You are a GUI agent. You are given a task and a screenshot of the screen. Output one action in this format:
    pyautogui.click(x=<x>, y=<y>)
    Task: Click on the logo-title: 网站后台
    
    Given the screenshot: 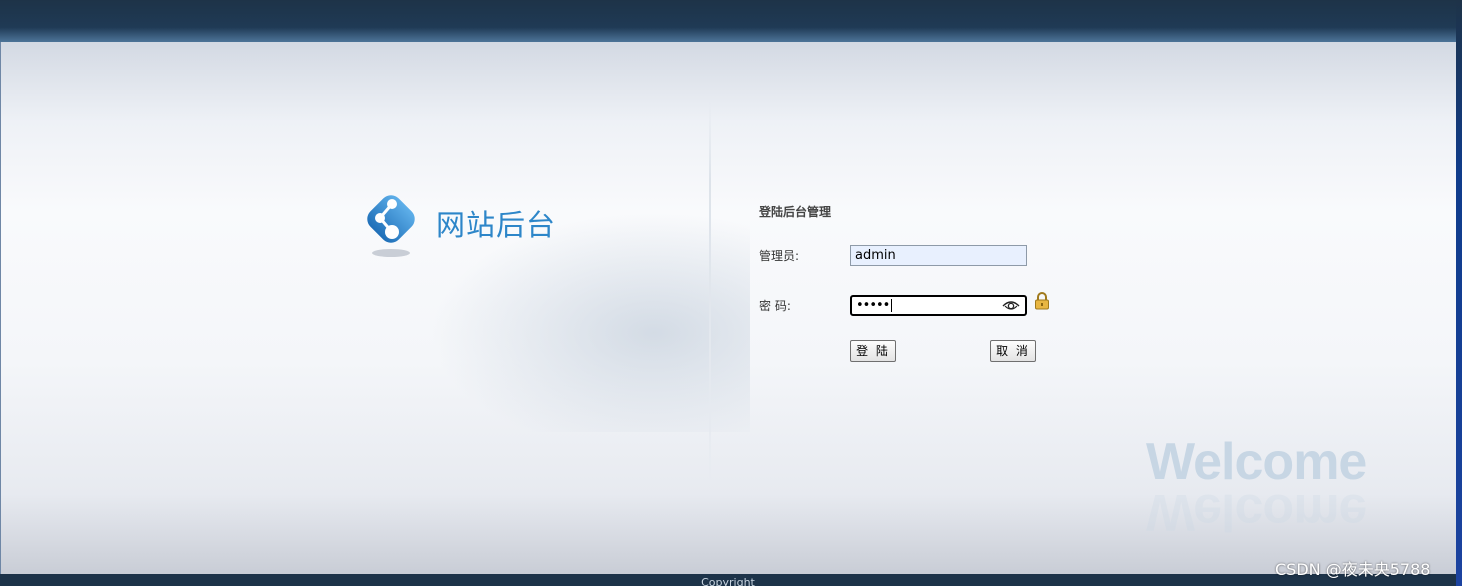 What is the action you would take?
    pyautogui.click(x=496, y=225)
    